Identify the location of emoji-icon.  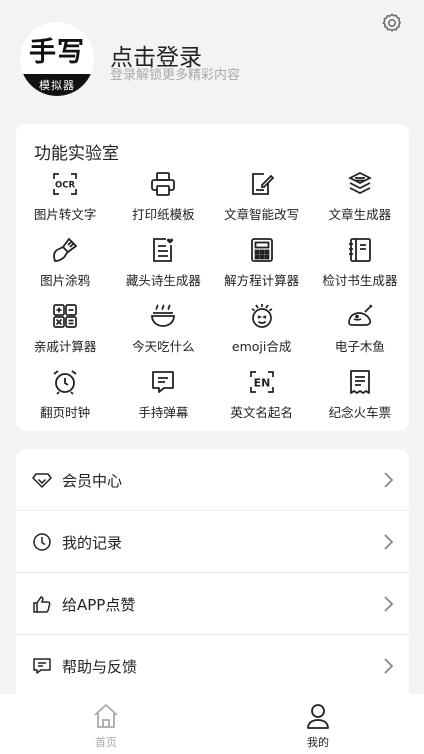
(262, 316).